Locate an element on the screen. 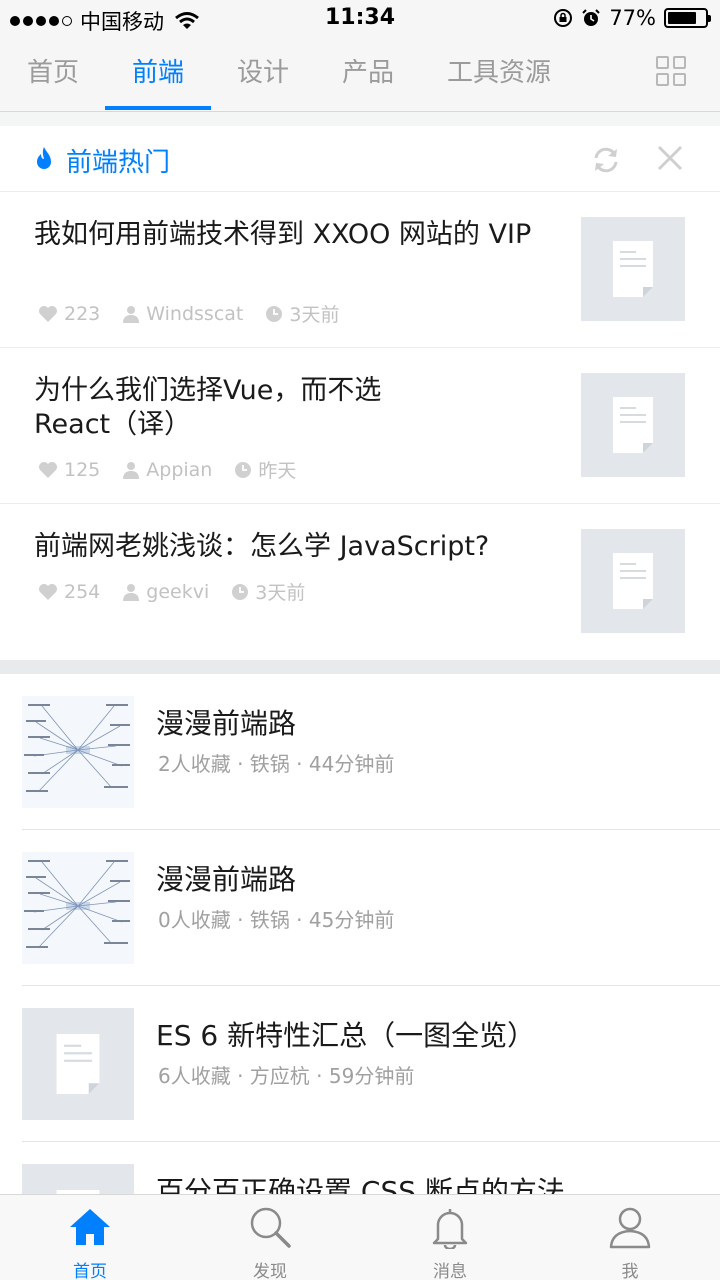 This screenshot has width=720, height=1280. like-count: 223 is located at coordinates (82, 313).